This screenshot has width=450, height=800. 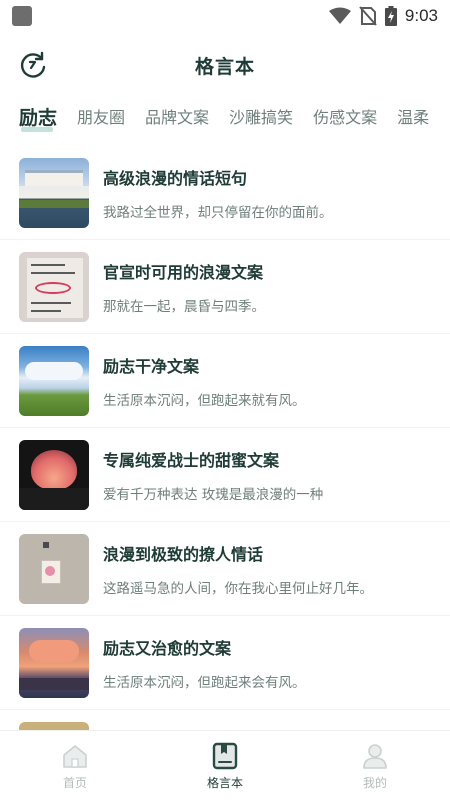 What do you see at coordinates (225, 756) in the screenshot?
I see `notebook-icon` at bounding box center [225, 756].